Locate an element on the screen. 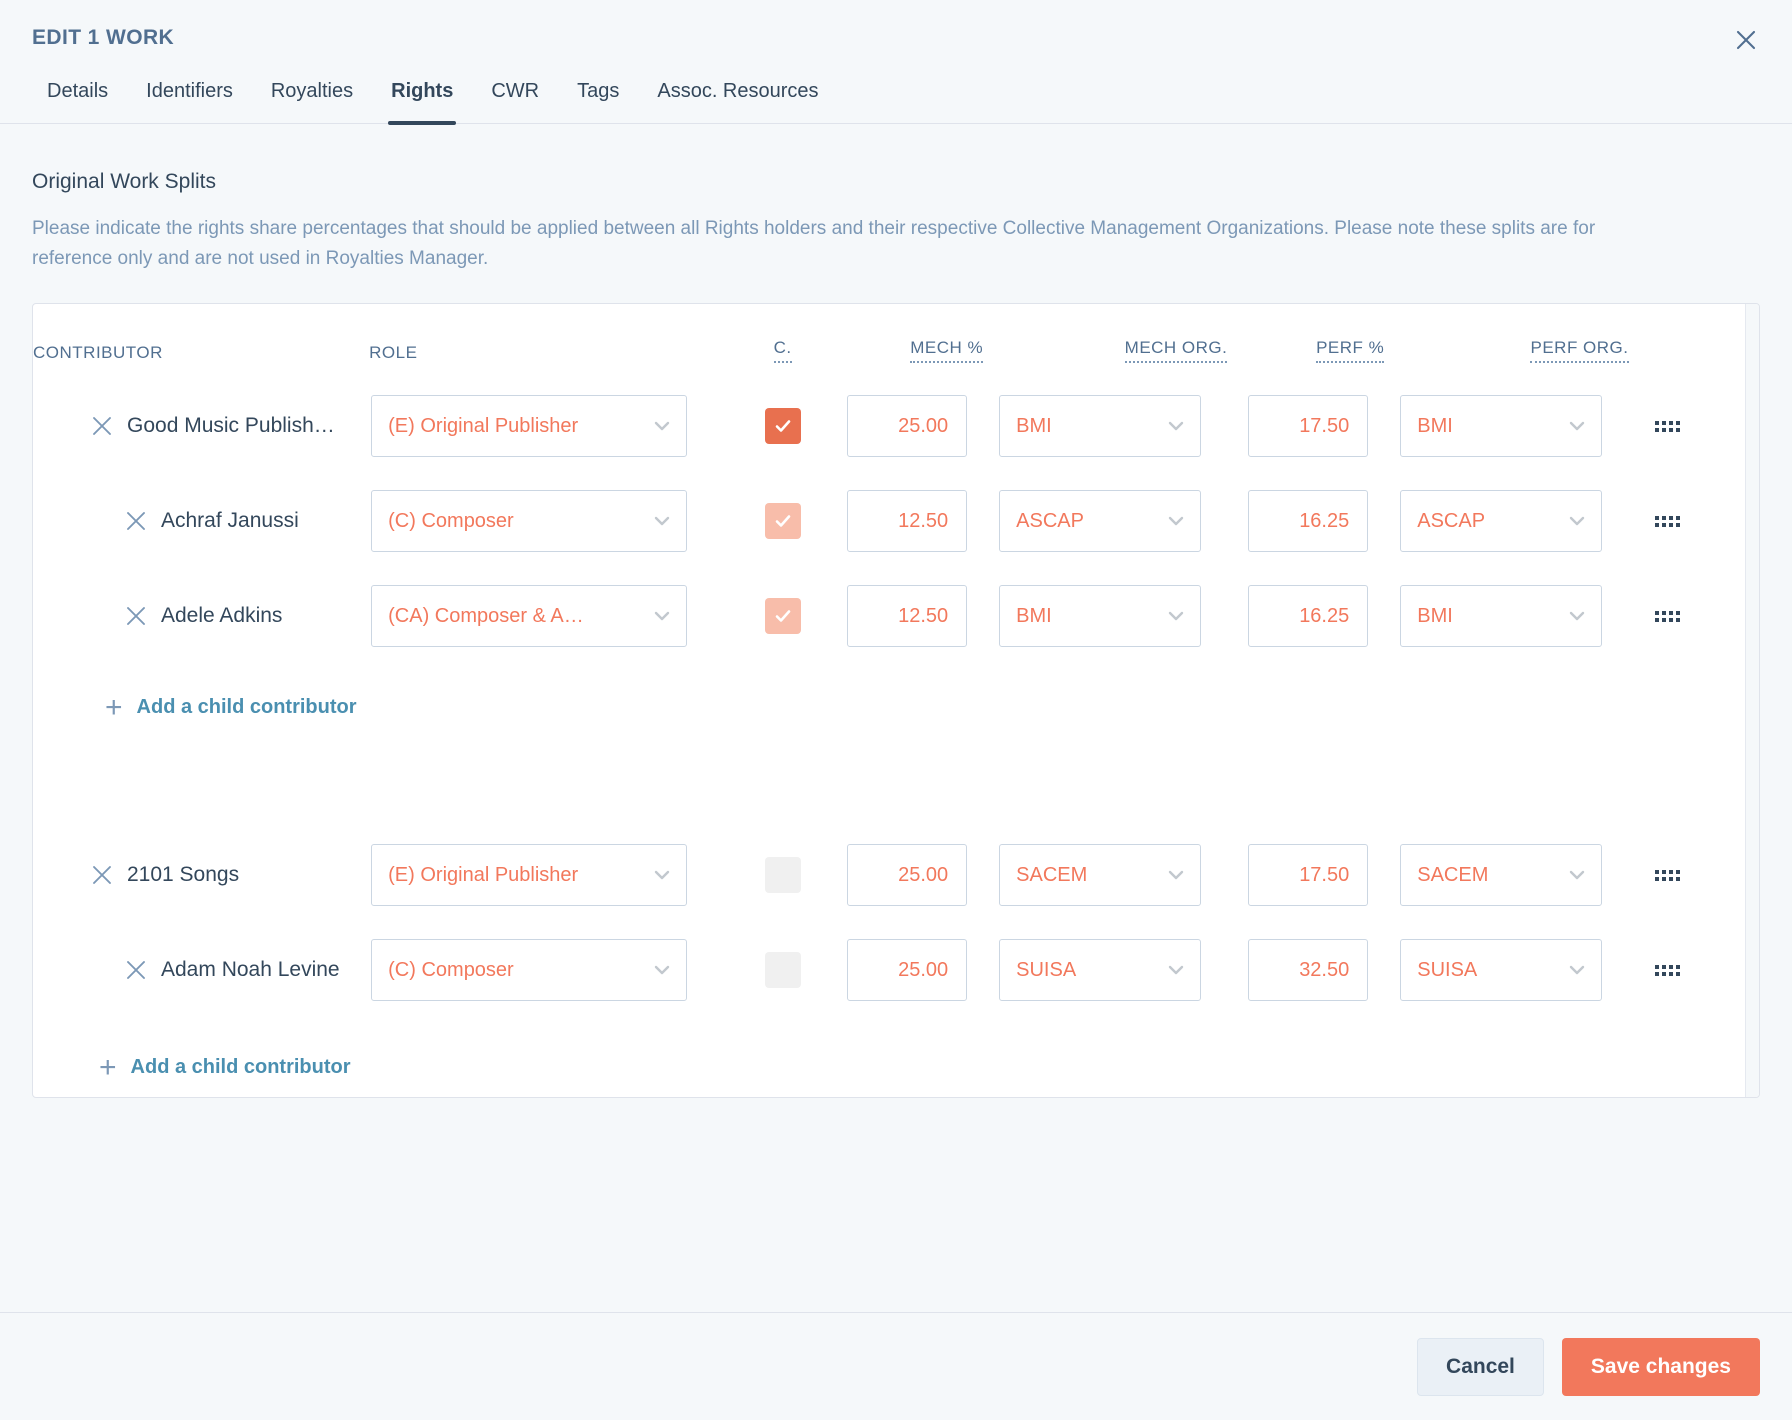 The height and width of the screenshot is (1420, 1792). perf-percent-input: 32.50 is located at coordinates (1308, 970).